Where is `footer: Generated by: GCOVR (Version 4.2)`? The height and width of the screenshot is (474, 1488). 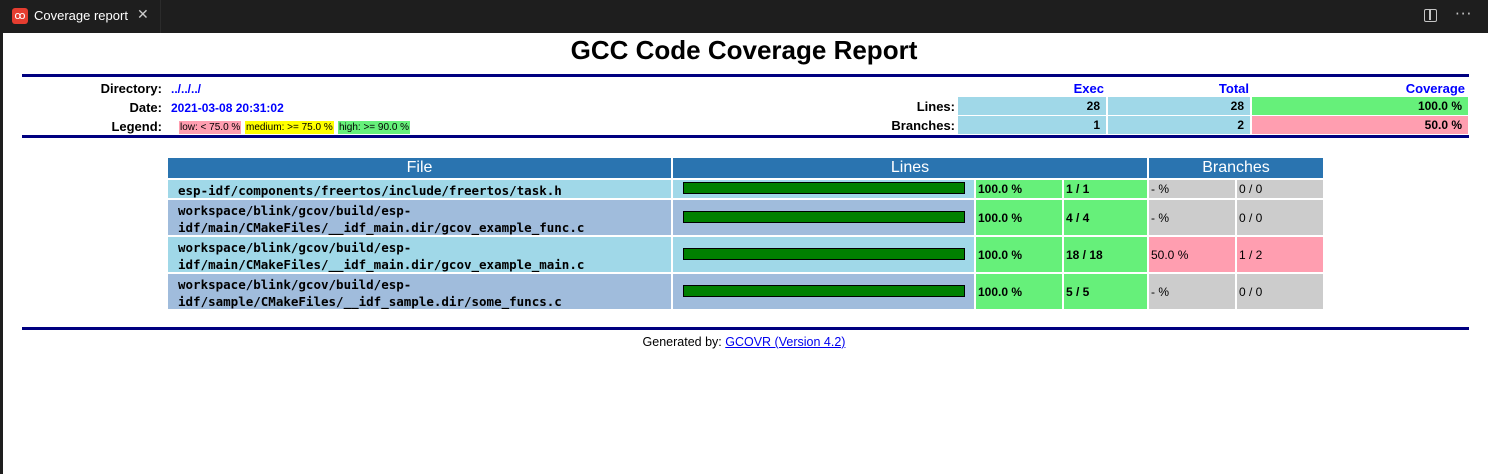 footer: Generated by: GCOVR (Version 4.2) is located at coordinates (744, 342).